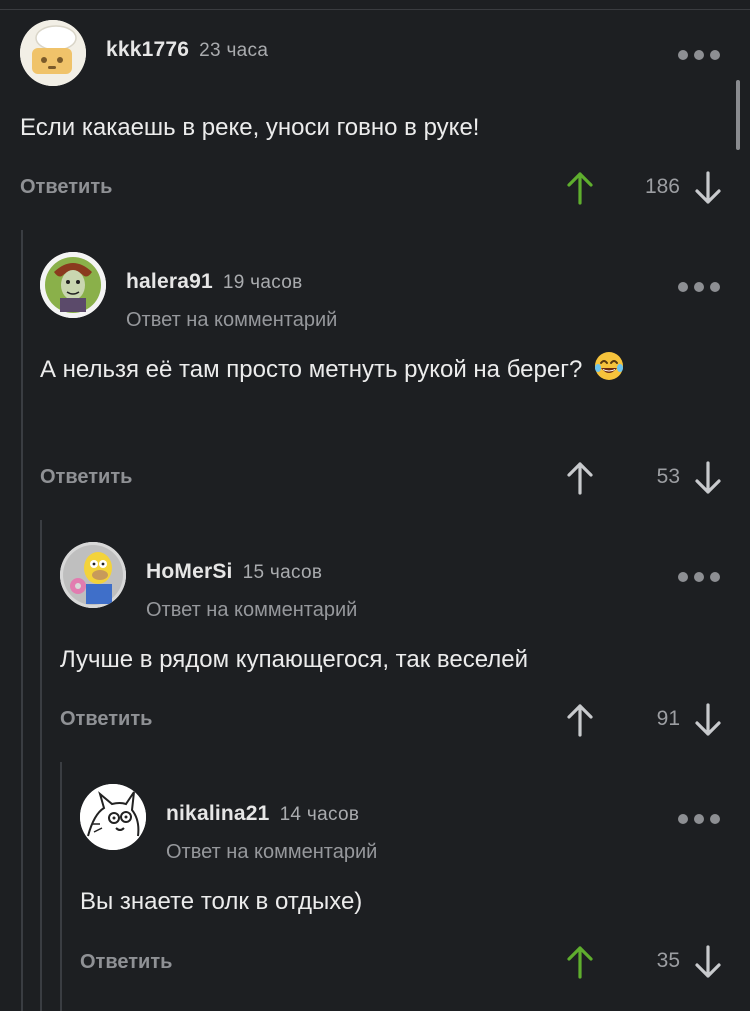  I want to click on username-row: halera91 19 часов, so click(214, 282).